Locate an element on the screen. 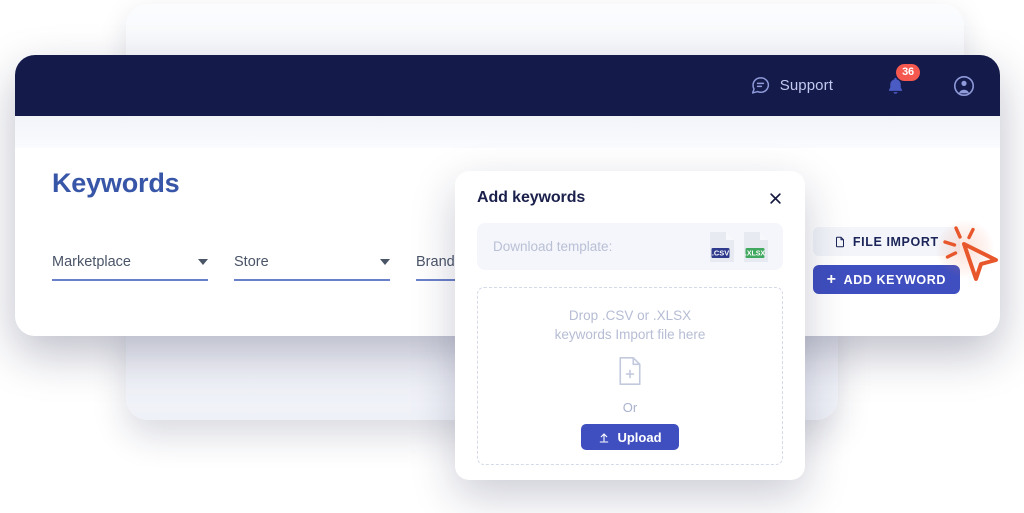 The width and height of the screenshot is (1024, 513). plus-icon: + is located at coordinates (831, 279).